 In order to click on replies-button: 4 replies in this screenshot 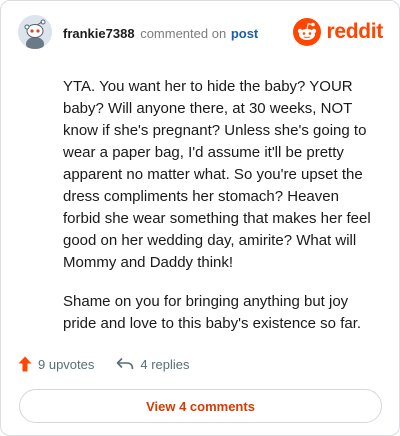, I will do `click(153, 364)`.